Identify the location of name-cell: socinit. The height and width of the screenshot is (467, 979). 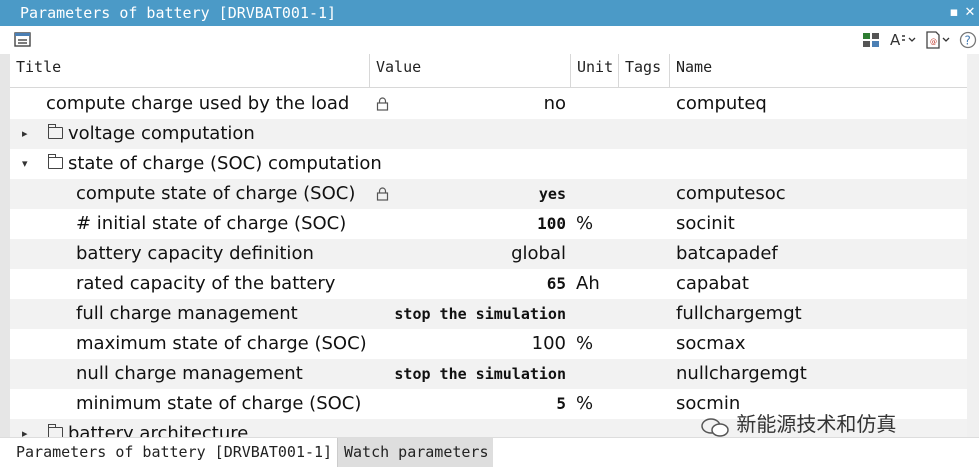
(705, 223).